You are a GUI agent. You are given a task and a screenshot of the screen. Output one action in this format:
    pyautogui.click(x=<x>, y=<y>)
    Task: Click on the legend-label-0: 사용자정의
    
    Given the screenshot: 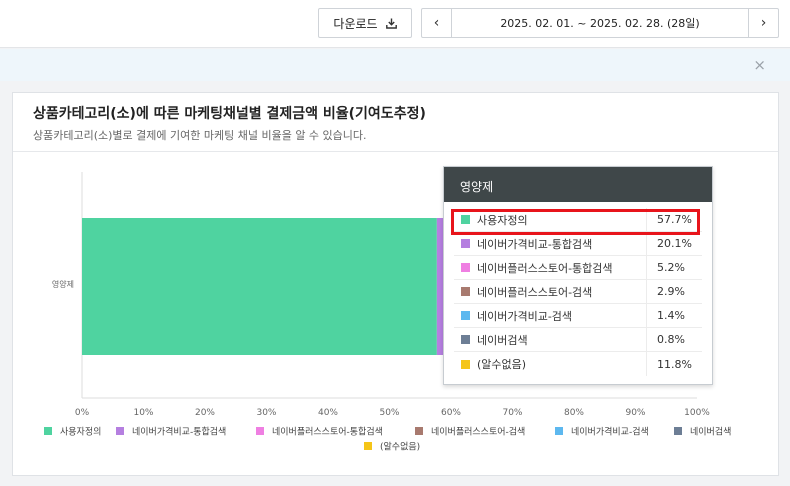 What is the action you would take?
    pyautogui.click(x=80, y=432)
    